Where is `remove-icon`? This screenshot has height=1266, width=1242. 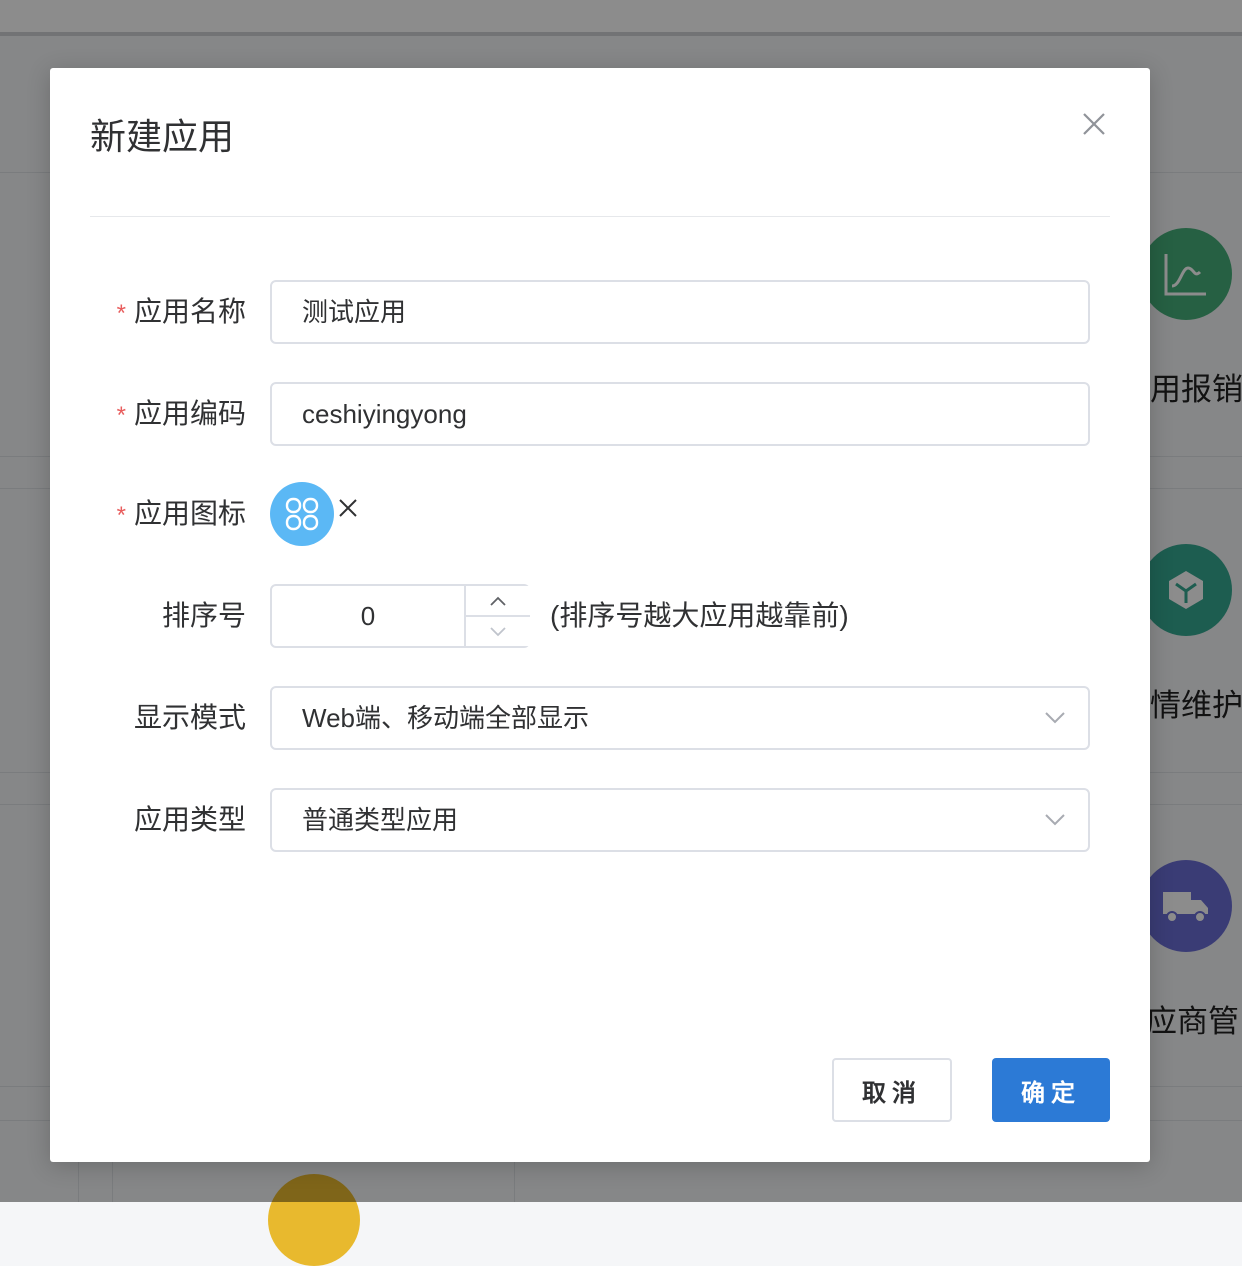
remove-icon is located at coordinates (348, 508).